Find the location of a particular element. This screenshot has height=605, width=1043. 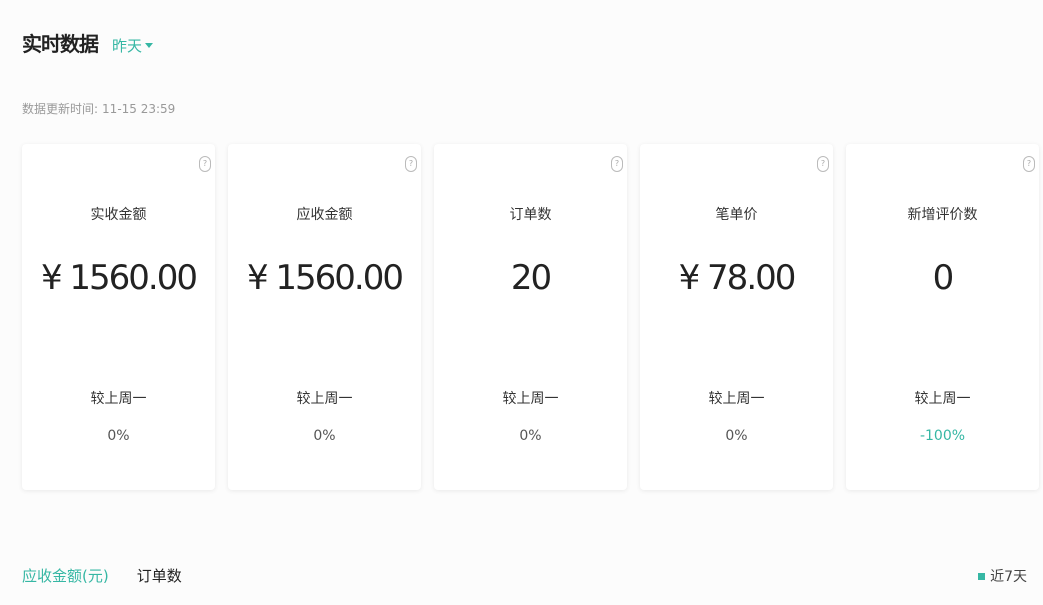

date-range-label: 昨天 is located at coordinates (127, 46).